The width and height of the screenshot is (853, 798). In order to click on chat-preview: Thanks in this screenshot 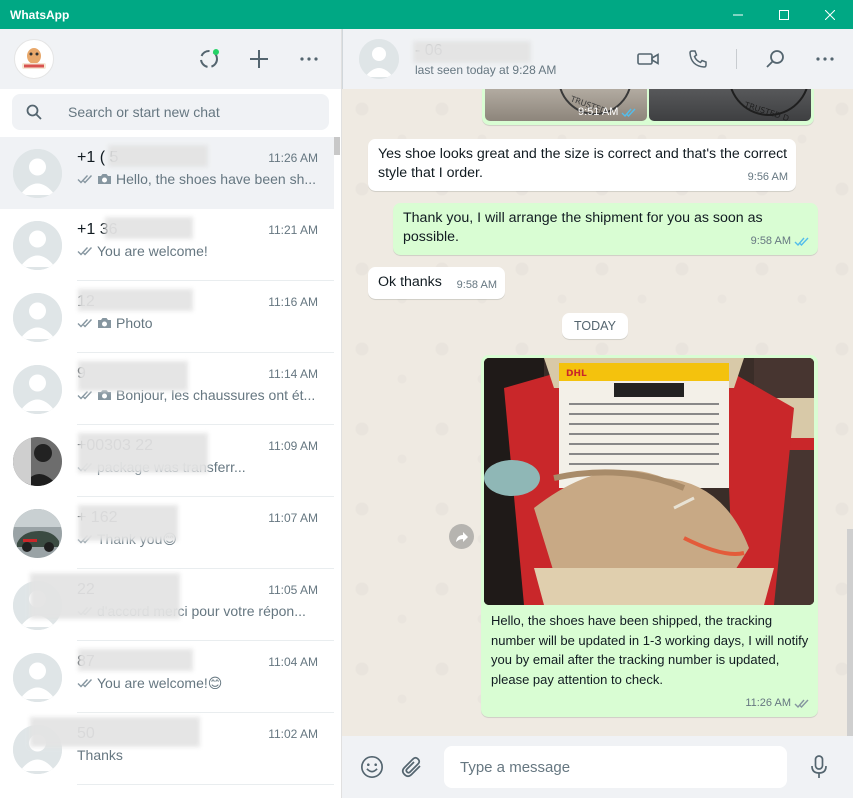, I will do `click(197, 755)`.